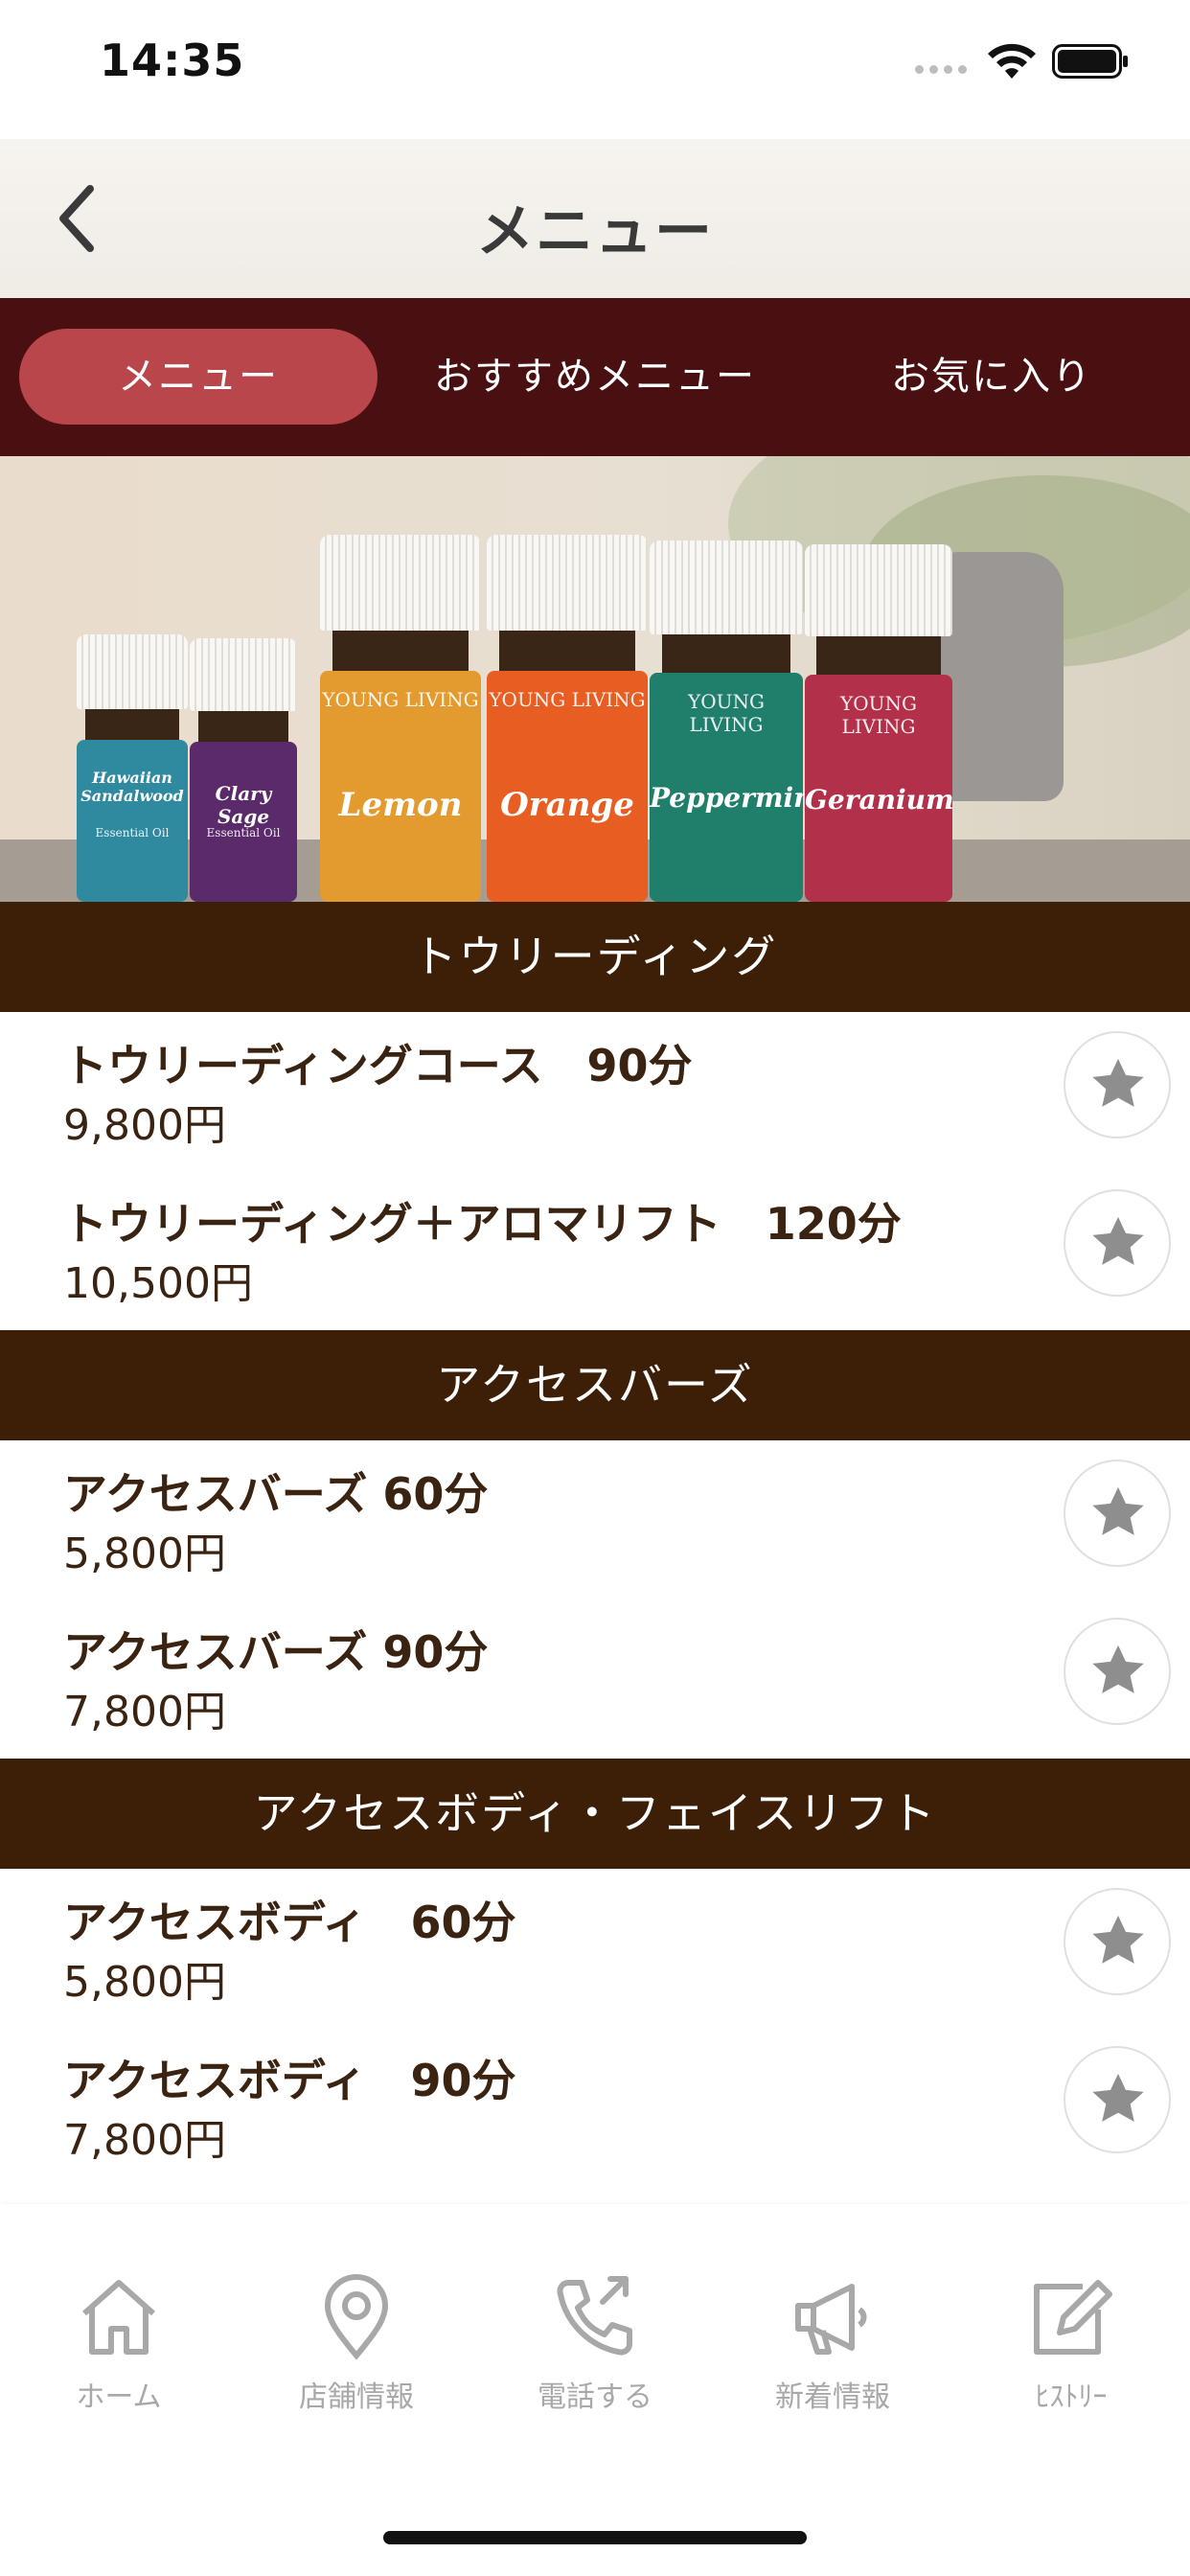 This screenshot has width=1190, height=2576. What do you see at coordinates (483, 1224) in the screenshot?
I see `item-name: トウリーディング＋アロマリフト 120分` at bounding box center [483, 1224].